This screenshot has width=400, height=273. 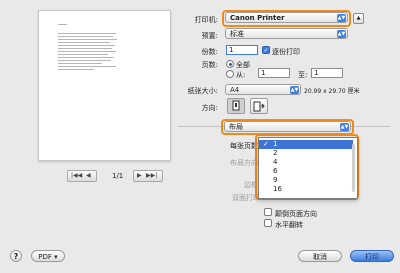 What do you see at coordinates (327, 73) in the screenshot?
I see `pages-to-field: 1` at bounding box center [327, 73].